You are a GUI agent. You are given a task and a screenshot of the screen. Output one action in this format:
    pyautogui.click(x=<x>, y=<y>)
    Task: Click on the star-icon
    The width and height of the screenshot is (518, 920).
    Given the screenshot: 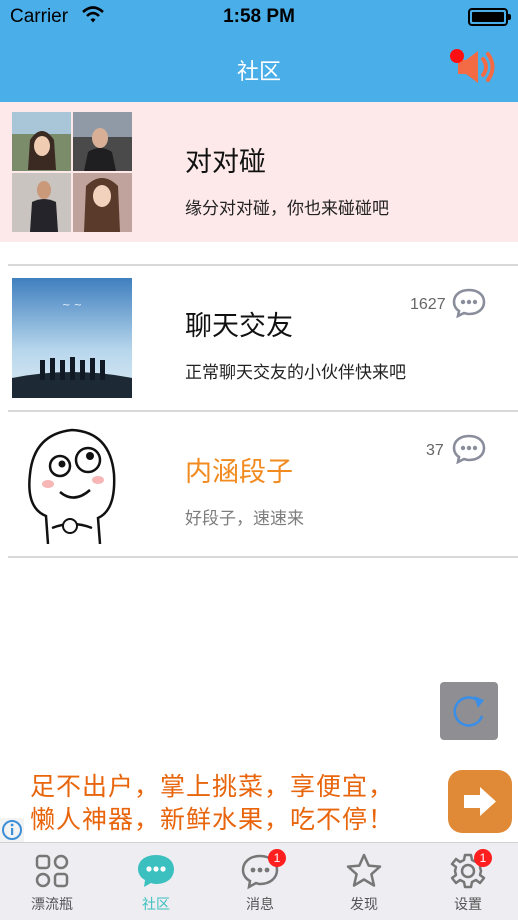 What is the action you would take?
    pyautogui.click(x=364, y=870)
    